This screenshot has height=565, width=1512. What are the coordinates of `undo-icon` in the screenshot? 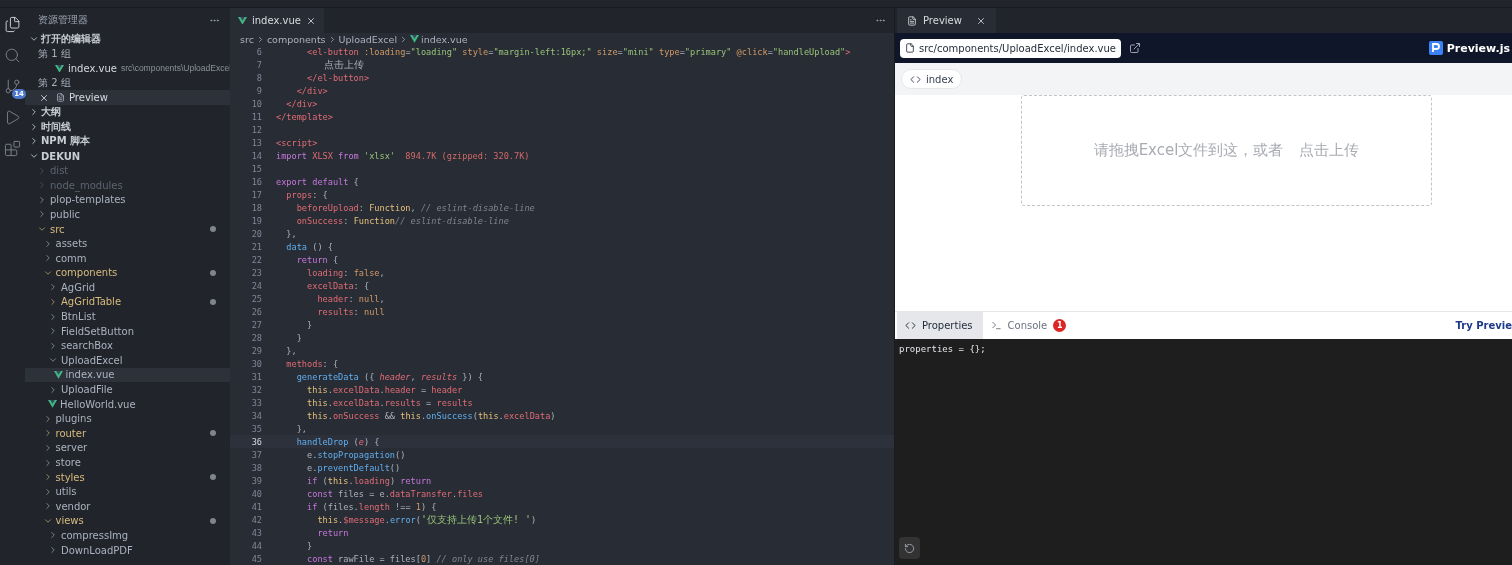 It's located at (909, 548).